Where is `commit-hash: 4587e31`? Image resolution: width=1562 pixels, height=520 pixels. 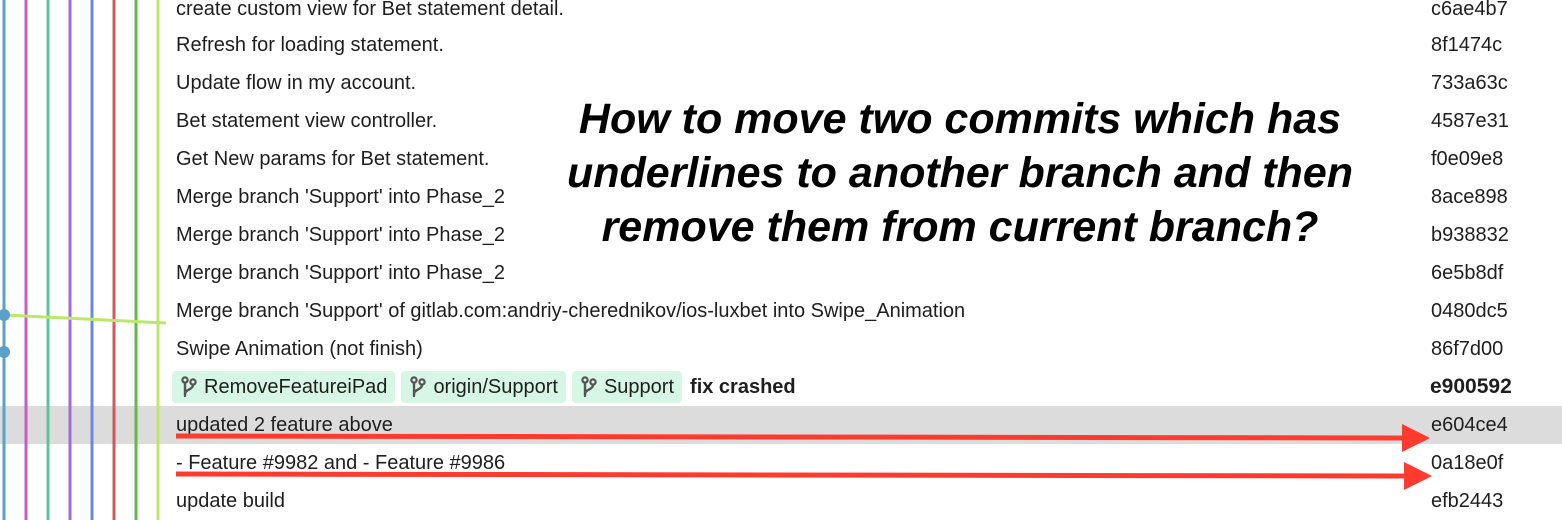
commit-hash: 4587e31 is located at coordinates (1470, 121).